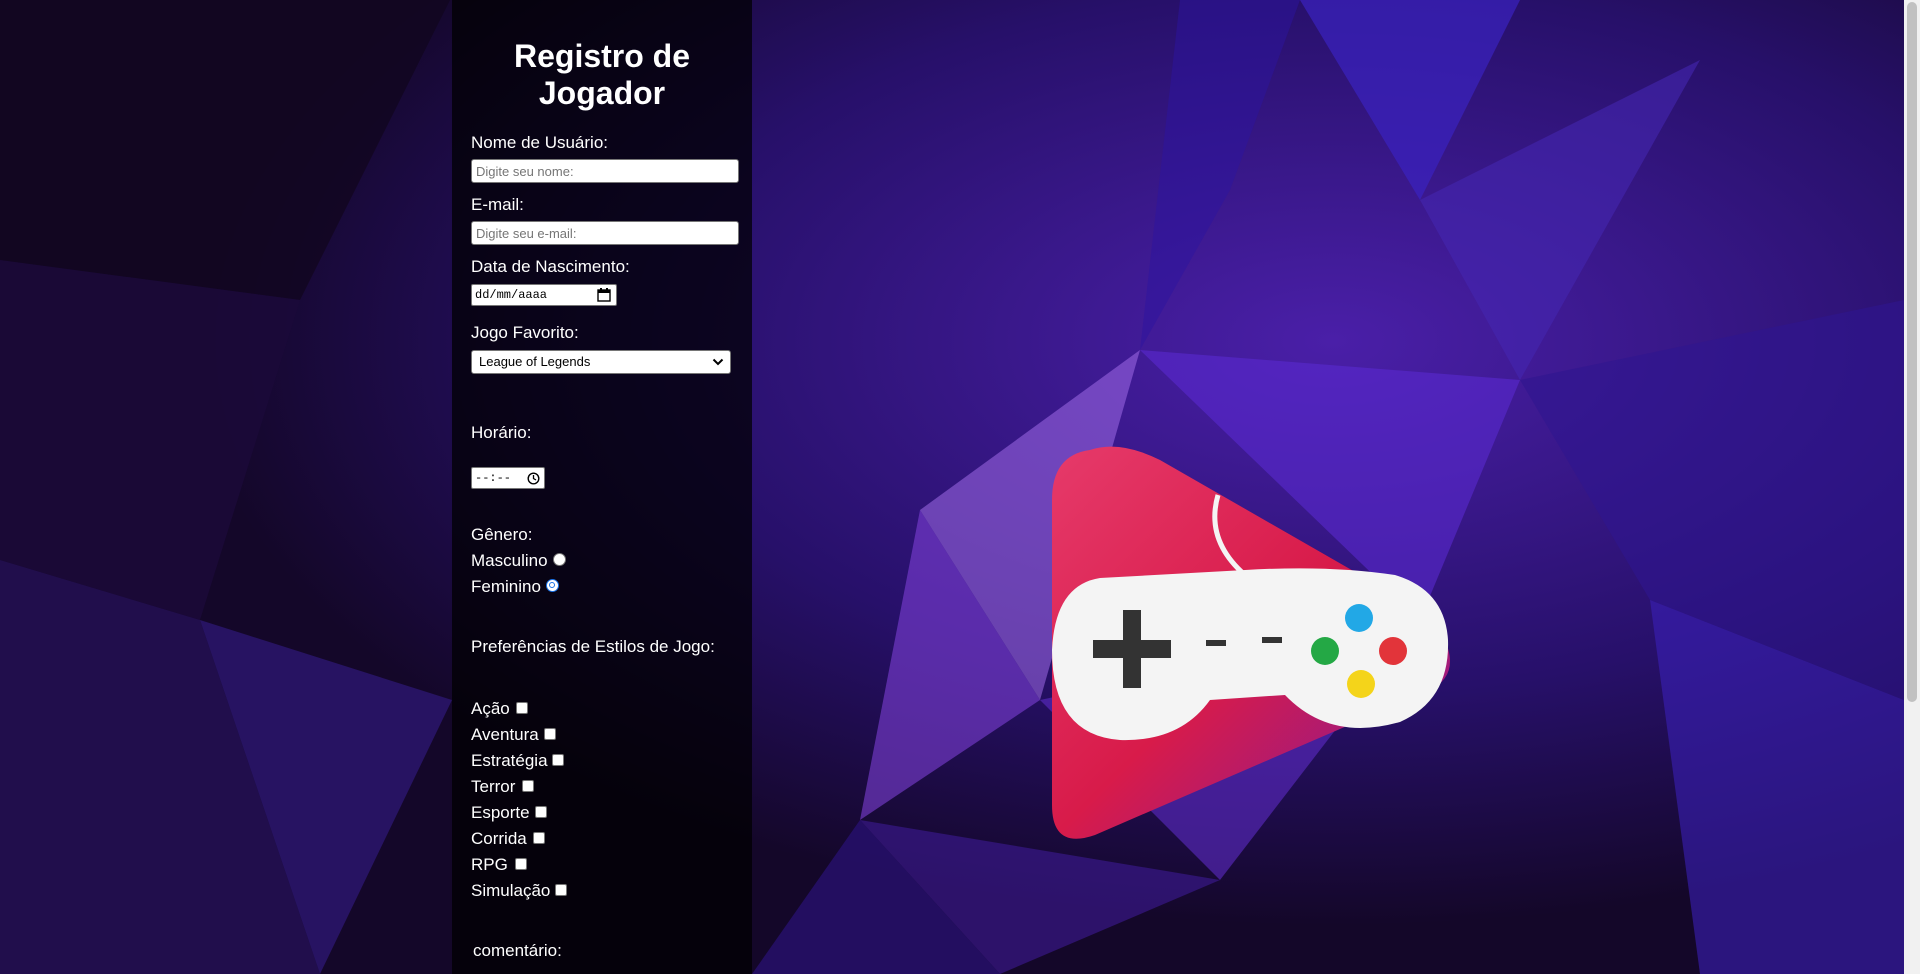 The width and height of the screenshot is (1920, 974). I want to click on email-input, so click(605, 233).